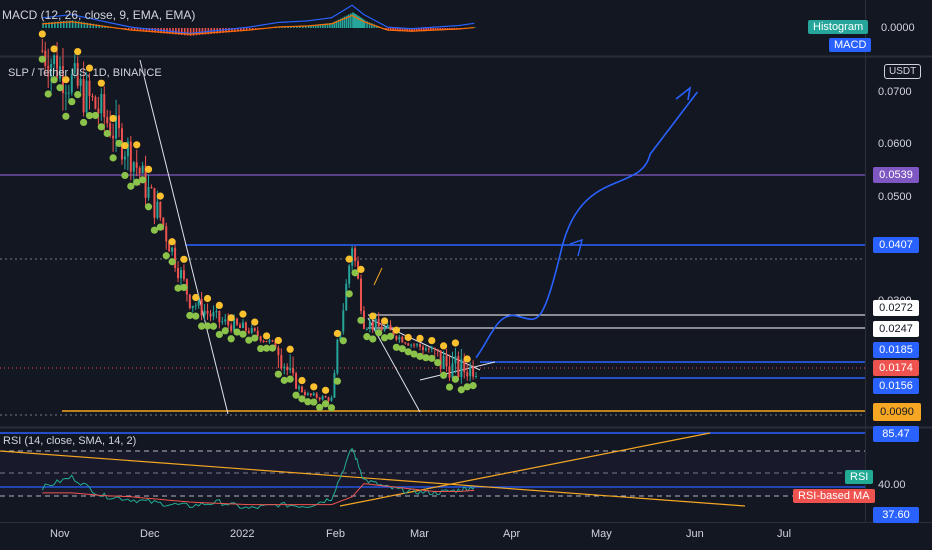 The height and width of the screenshot is (550, 932). I want to click on rsi-legend: RSI (14, close, SMA, 14, 2), so click(69, 441).